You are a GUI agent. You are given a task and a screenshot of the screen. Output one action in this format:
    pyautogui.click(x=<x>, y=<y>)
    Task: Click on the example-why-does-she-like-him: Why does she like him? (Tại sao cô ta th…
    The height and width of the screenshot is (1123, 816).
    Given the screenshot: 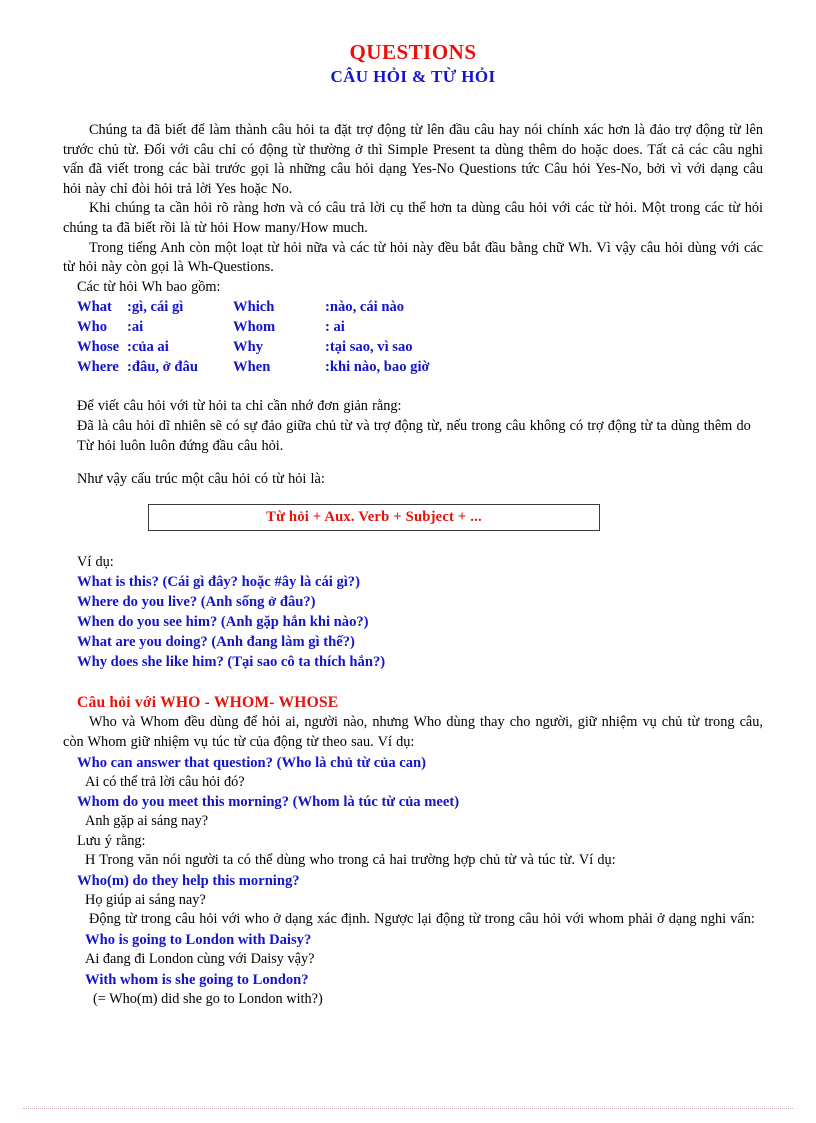 What is the action you would take?
    pyautogui.click(x=231, y=662)
    